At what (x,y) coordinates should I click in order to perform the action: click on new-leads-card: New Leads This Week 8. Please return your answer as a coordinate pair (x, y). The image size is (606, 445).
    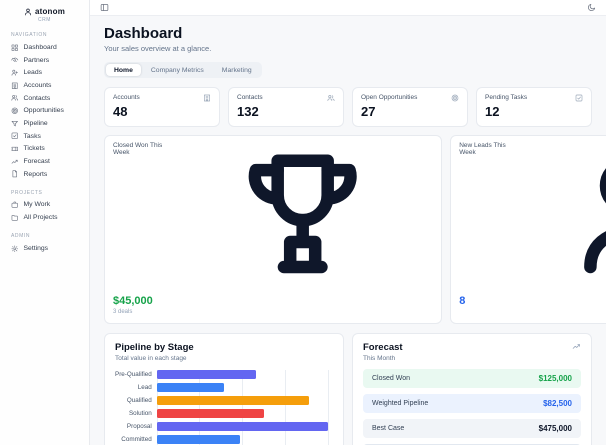
    Looking at the image, I should click on (528, 230).